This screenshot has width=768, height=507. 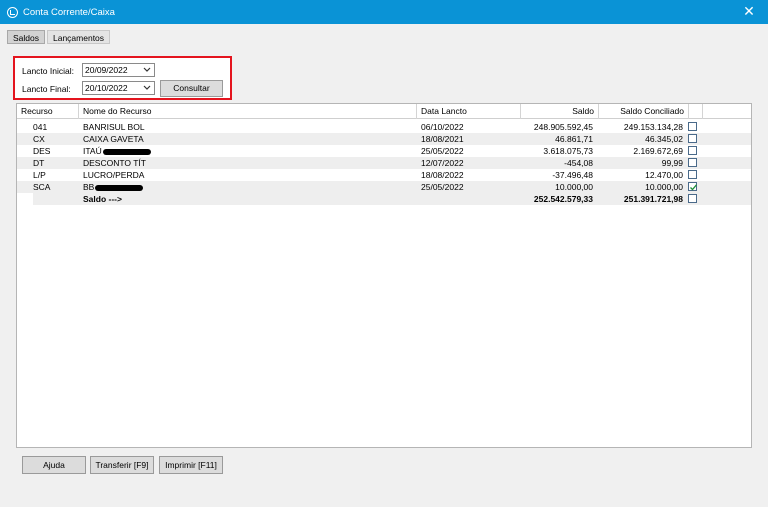 I want to click on cell-saldo: 3.618.075,73, so click(x=568, y=151).